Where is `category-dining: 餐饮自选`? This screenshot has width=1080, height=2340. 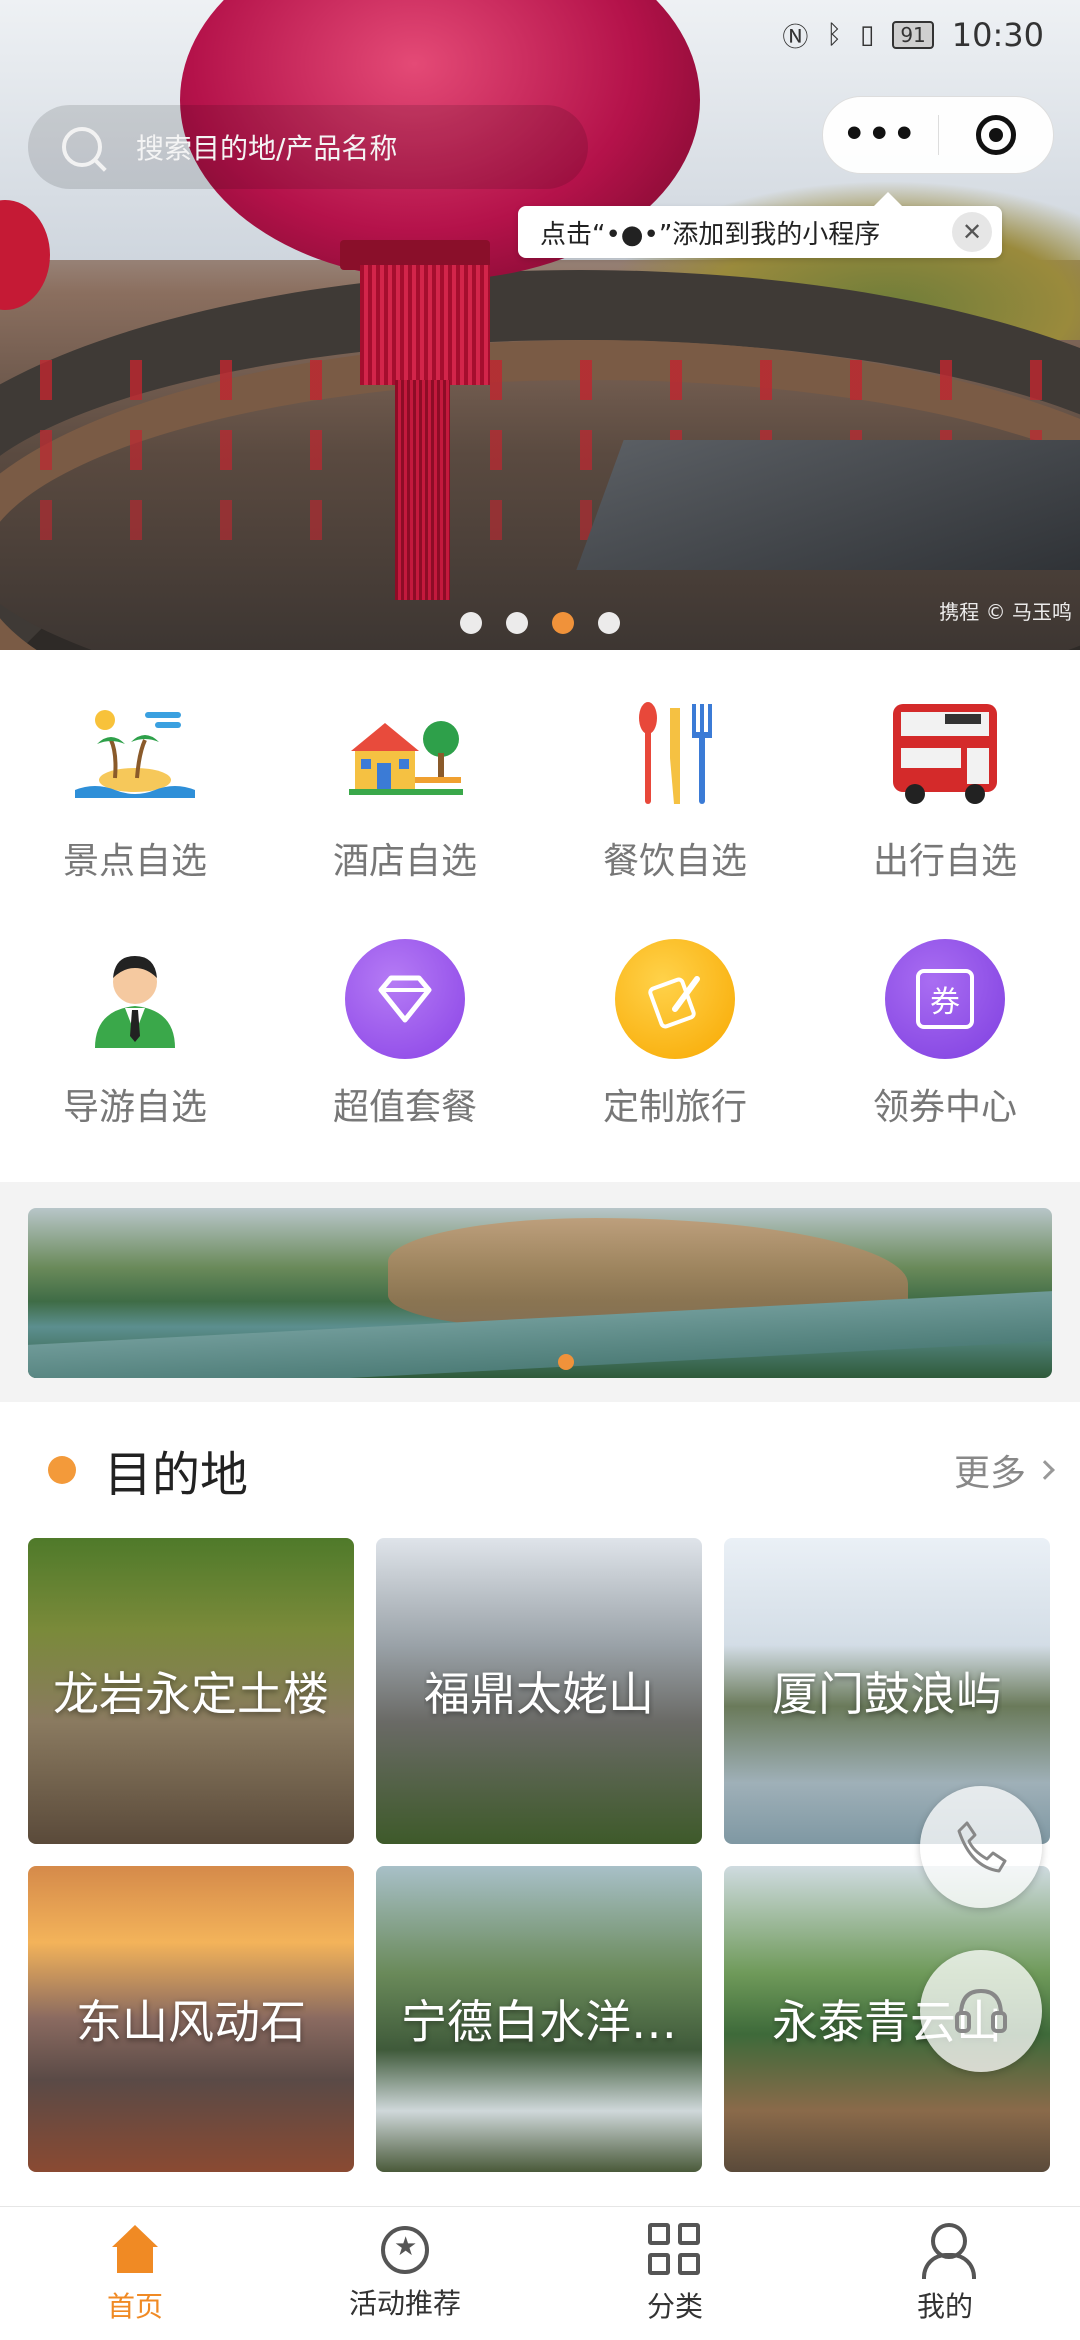
category-dining: 餐饮自选 is located at coordinates (675, 783).